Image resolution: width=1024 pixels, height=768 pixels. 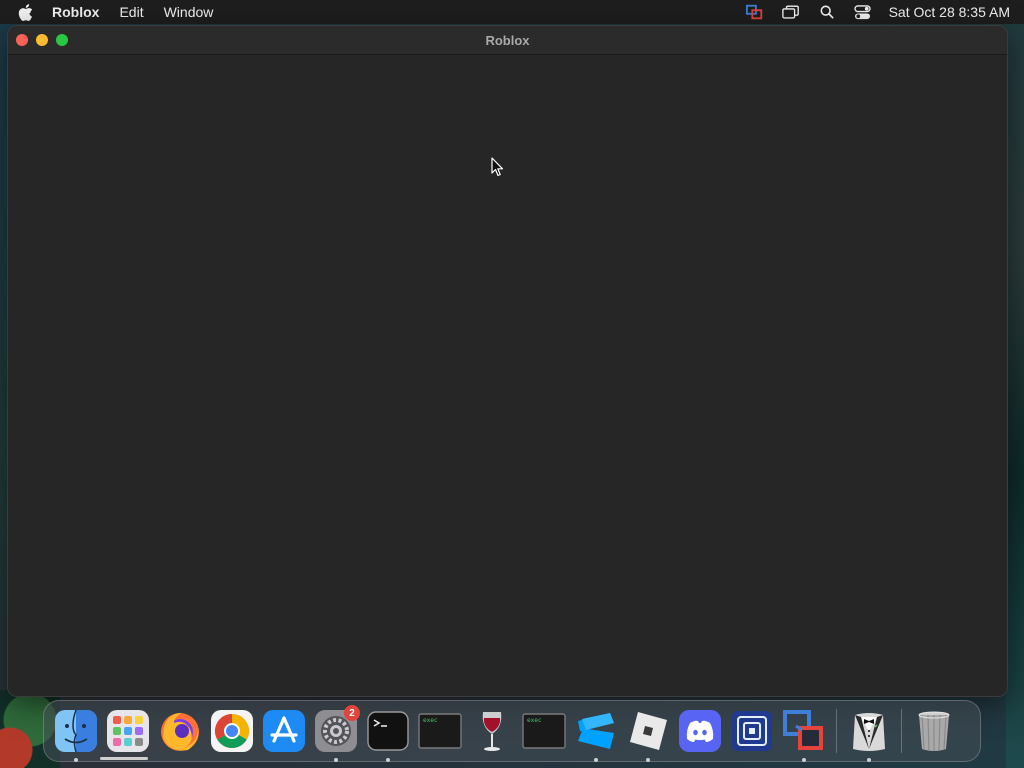 I want to click on trash-icon, so click(x=934, y=731).